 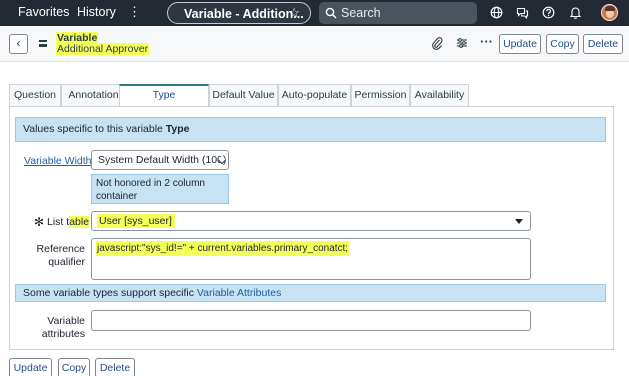 I want to click on list-table-label: List table, so click(x=68, y=222).